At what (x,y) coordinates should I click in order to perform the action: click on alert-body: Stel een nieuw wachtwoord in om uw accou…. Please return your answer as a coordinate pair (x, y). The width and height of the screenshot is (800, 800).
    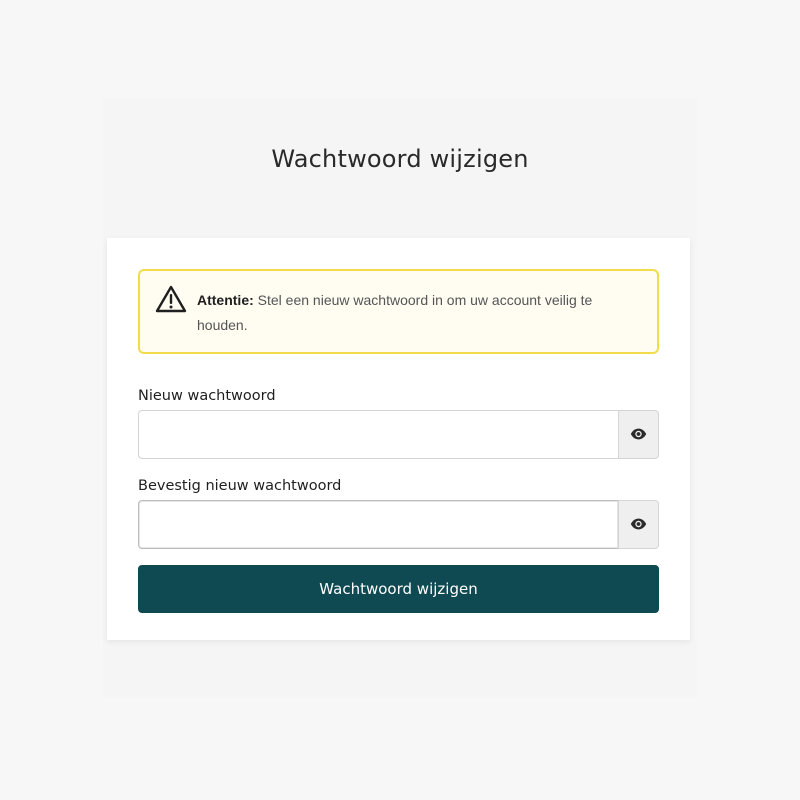
    Looking at the image, I should click on (395, 312).